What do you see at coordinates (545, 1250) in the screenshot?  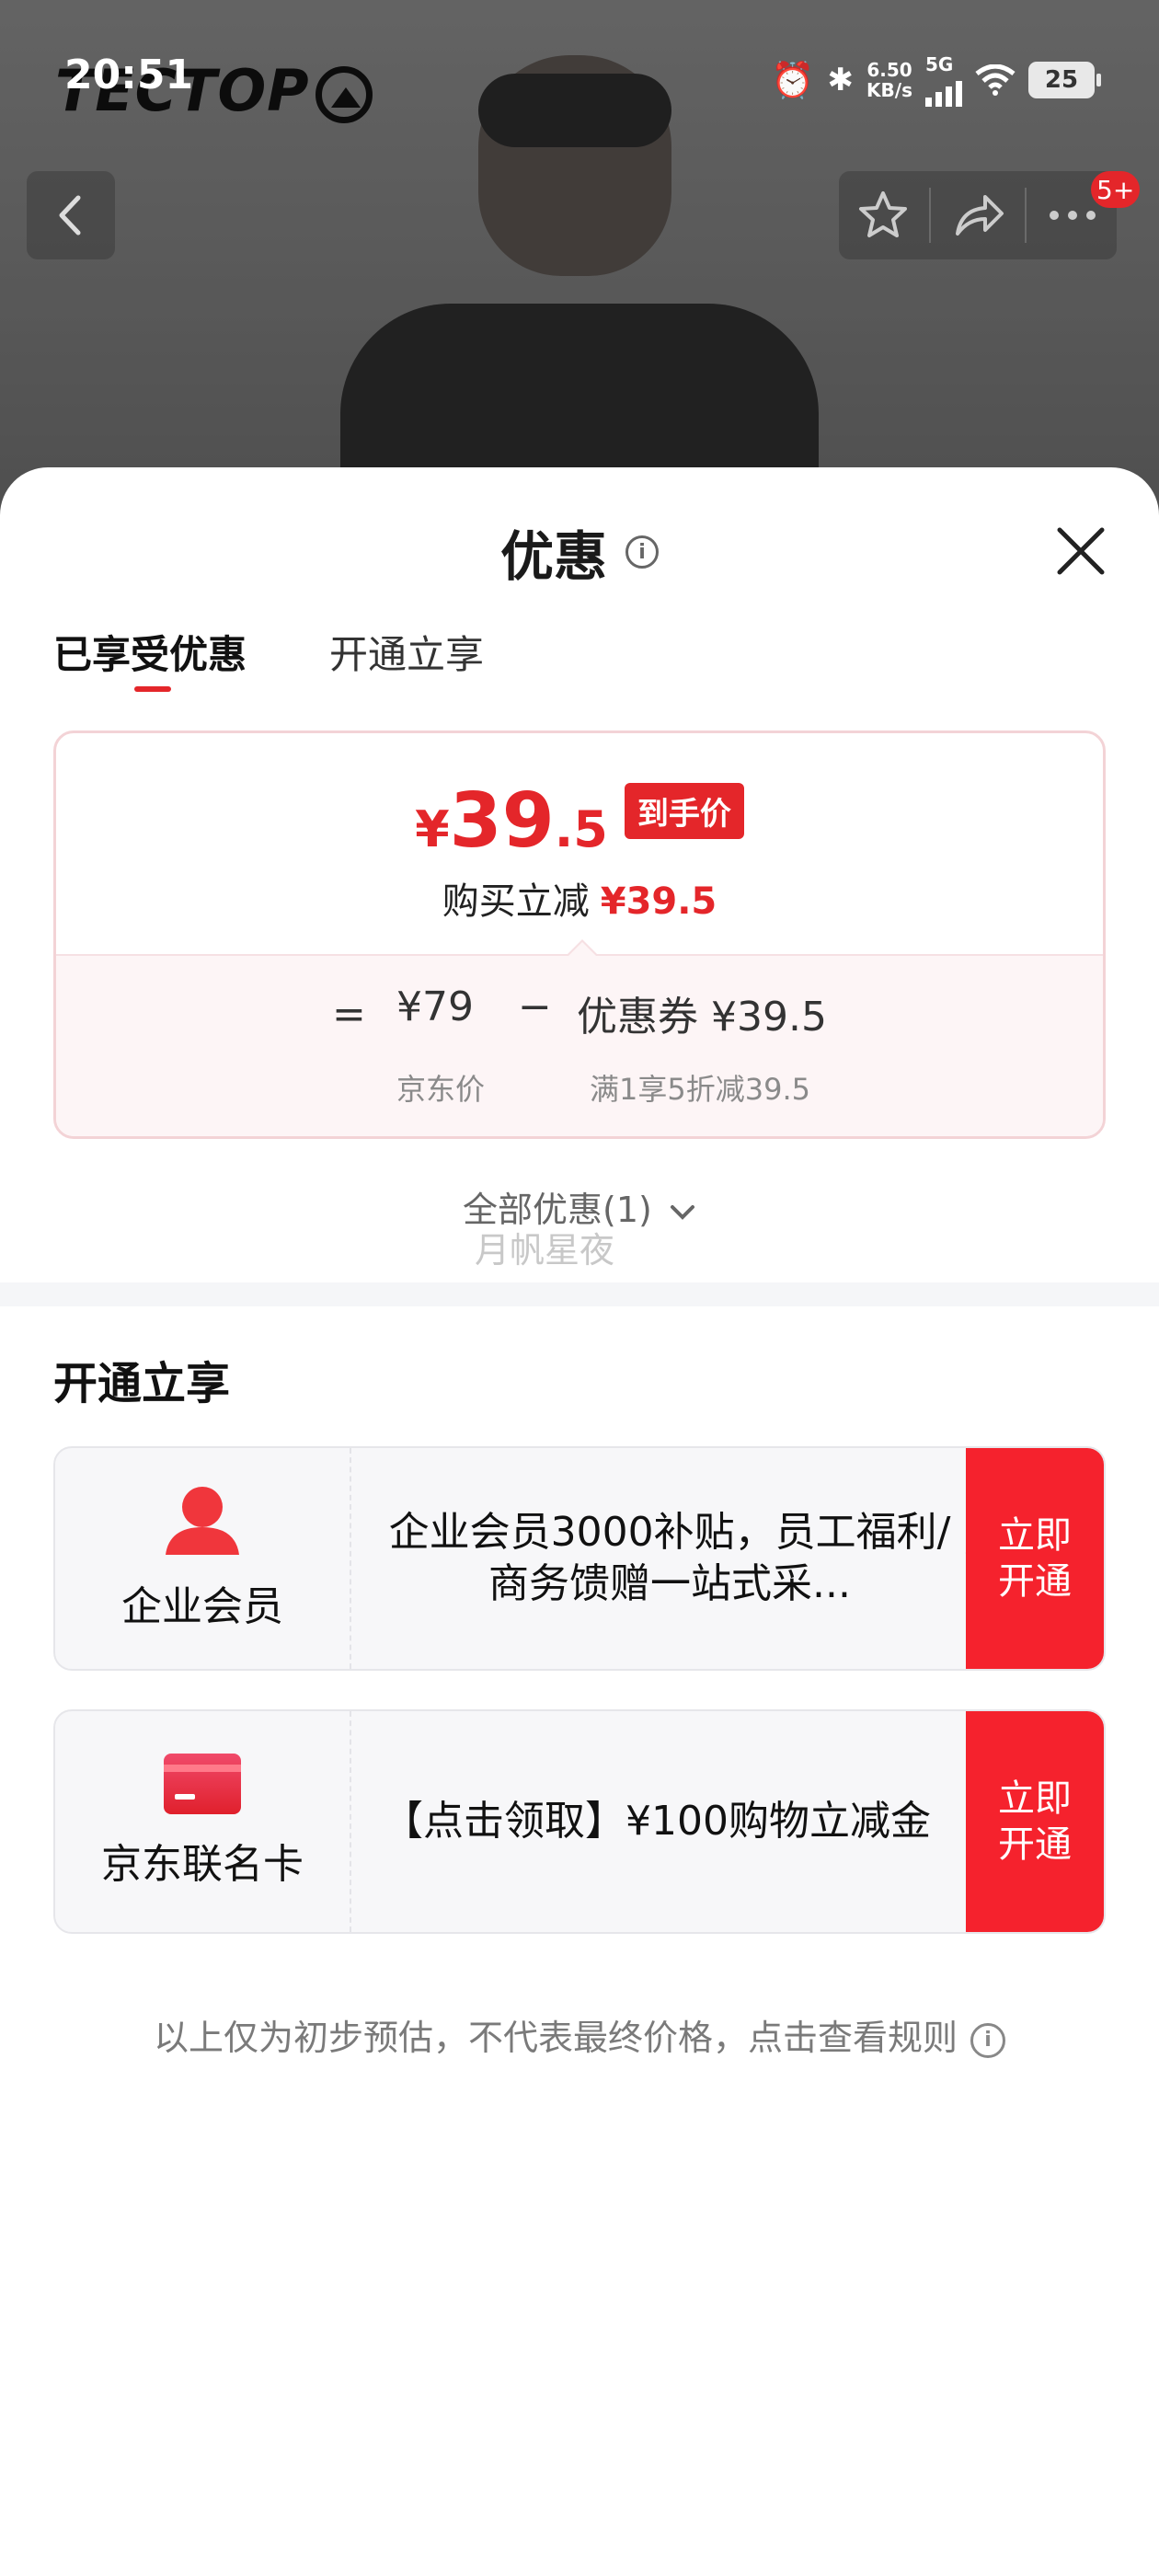 I see `faint-watermark-text: 月帆星夜` at bounding box center [545, 1250].